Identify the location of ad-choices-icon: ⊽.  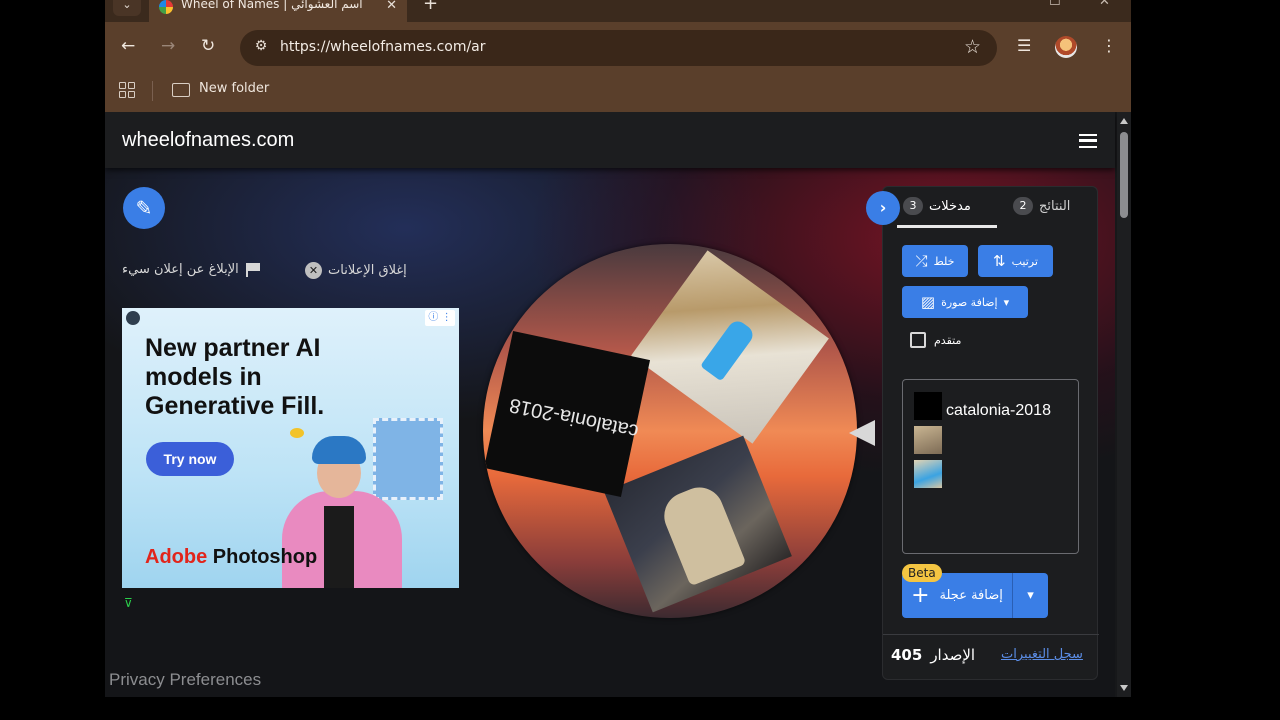
(128, 603).